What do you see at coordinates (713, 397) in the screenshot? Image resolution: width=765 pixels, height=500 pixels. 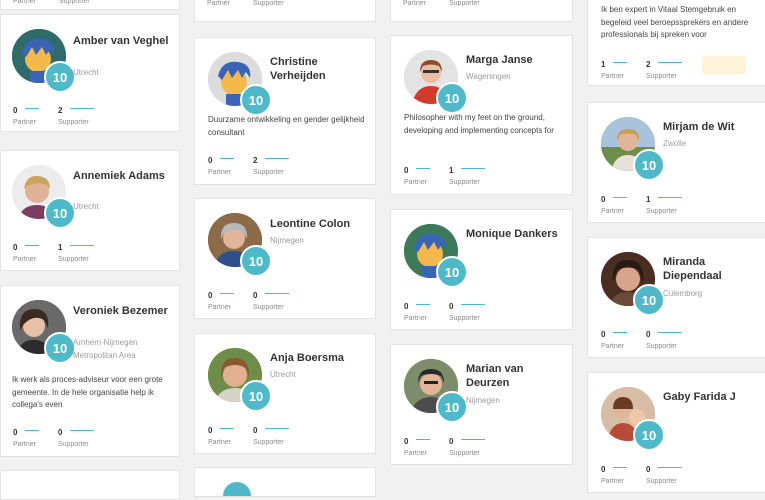 I see `profile-name: Gaby Farida J` at bounding box center [713, 397].